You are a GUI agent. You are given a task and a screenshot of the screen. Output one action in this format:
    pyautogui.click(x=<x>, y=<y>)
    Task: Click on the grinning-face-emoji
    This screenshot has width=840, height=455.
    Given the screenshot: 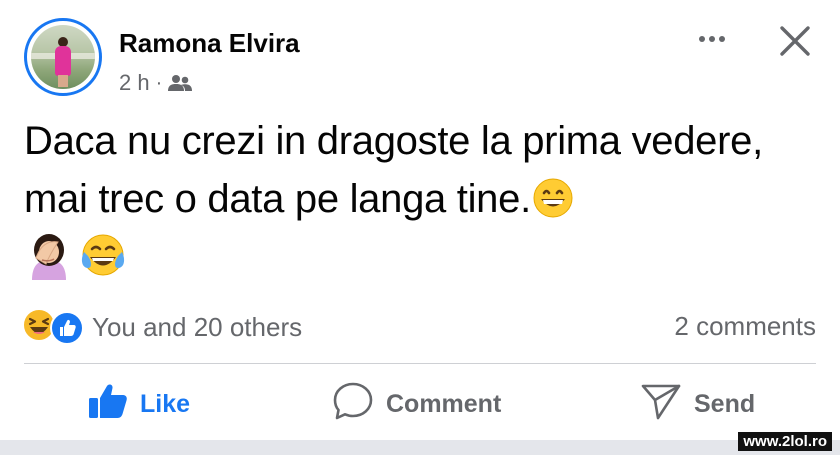 What is the action you would take?
    pyautogui.click(x=553, y=205)
    